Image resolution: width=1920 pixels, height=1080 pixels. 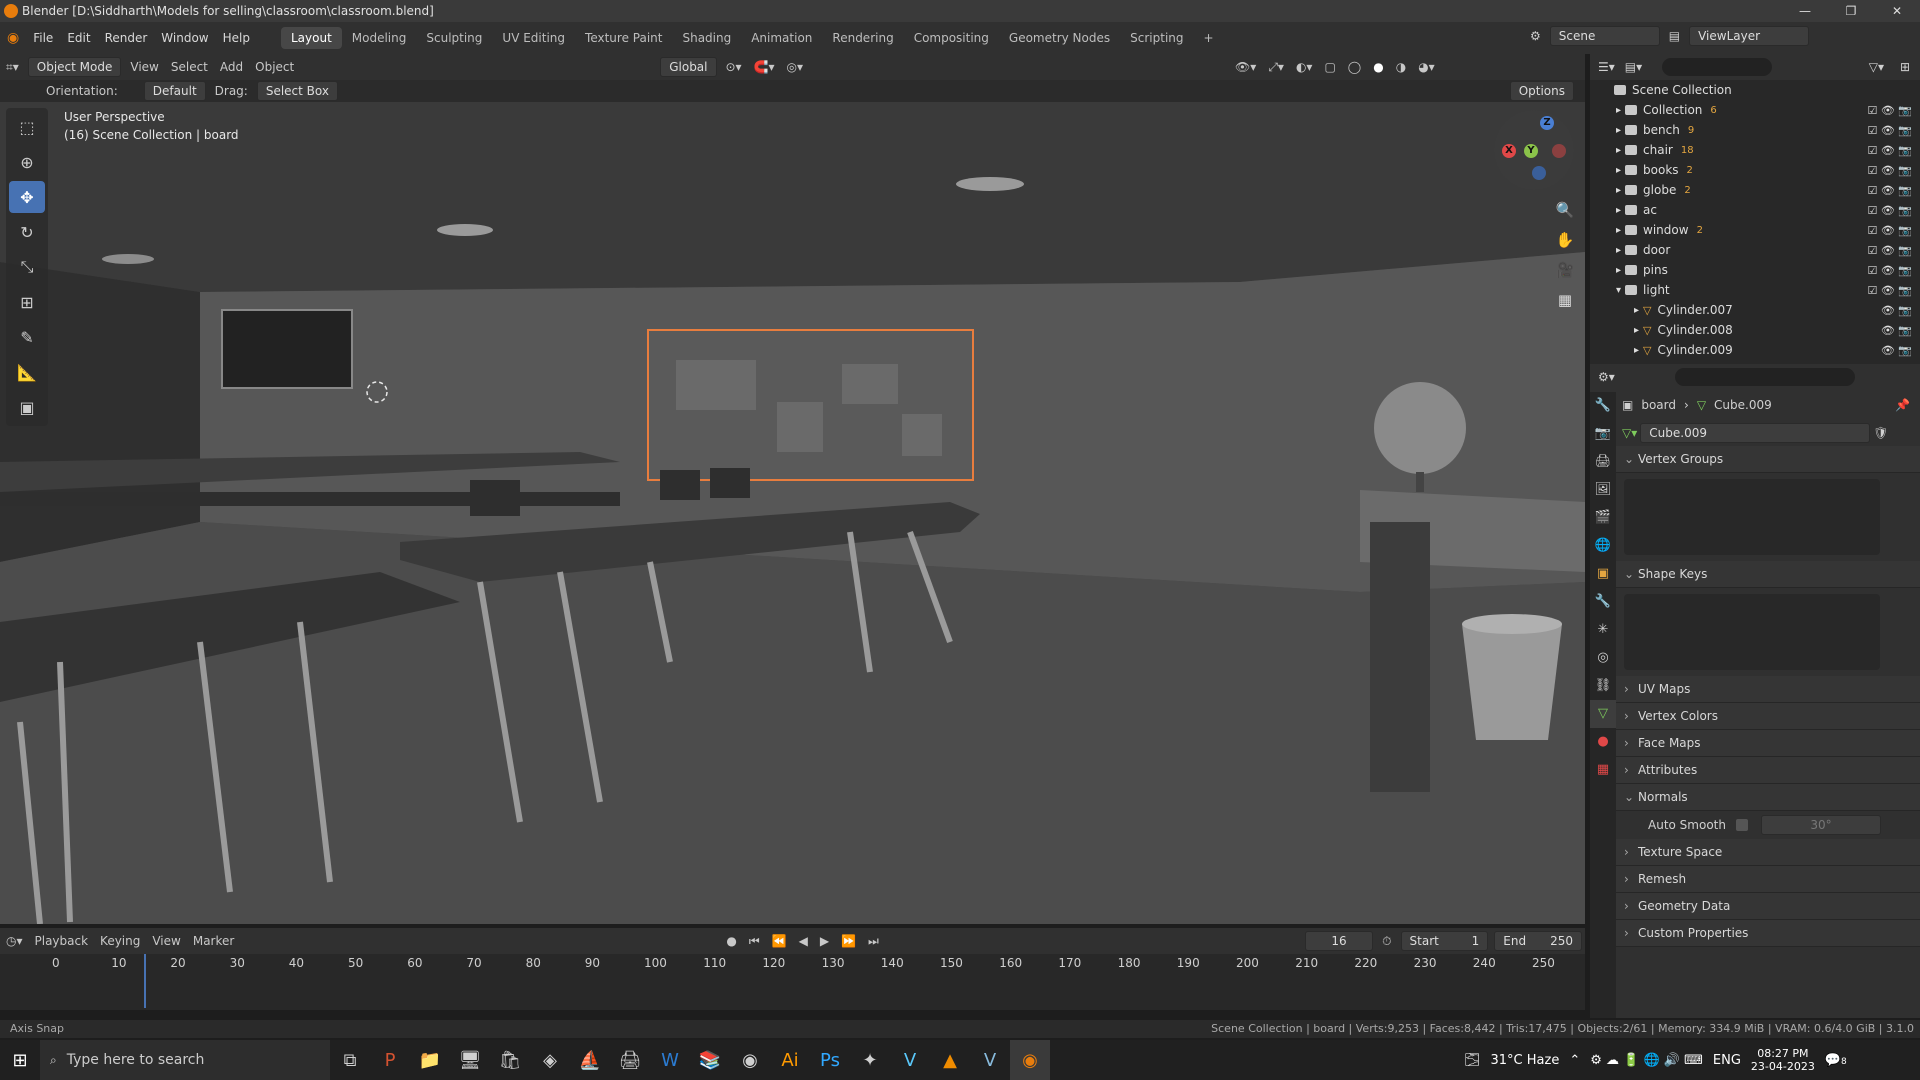 What do you see at coordinates (1768, 879) in the screenshot?
I see `section-remesh: › Remesh` at bounding box center [1768, 879].